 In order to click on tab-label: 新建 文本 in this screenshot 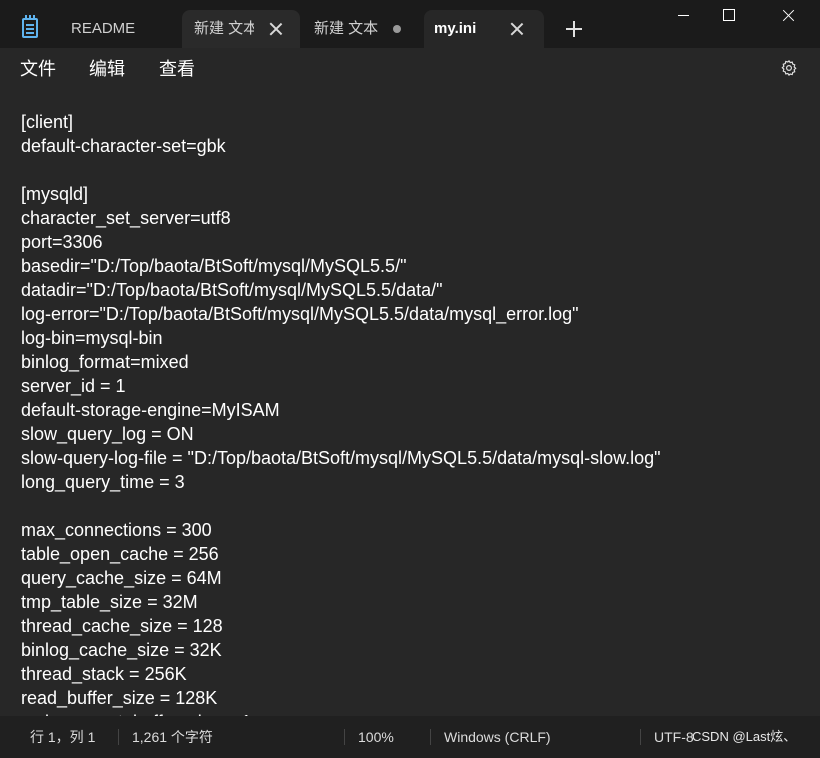, I will do `click(346, 28)`.